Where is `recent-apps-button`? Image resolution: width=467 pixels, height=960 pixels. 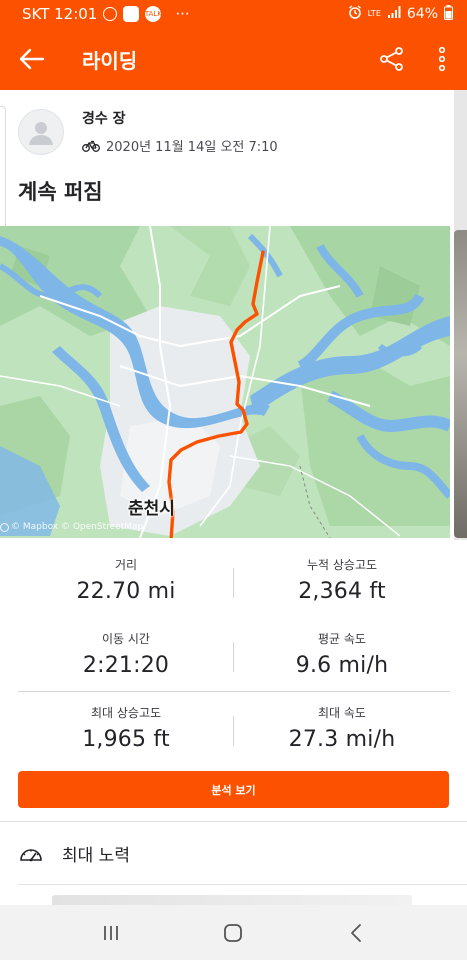 recent-apps-button is located at coordinates (111, 933).